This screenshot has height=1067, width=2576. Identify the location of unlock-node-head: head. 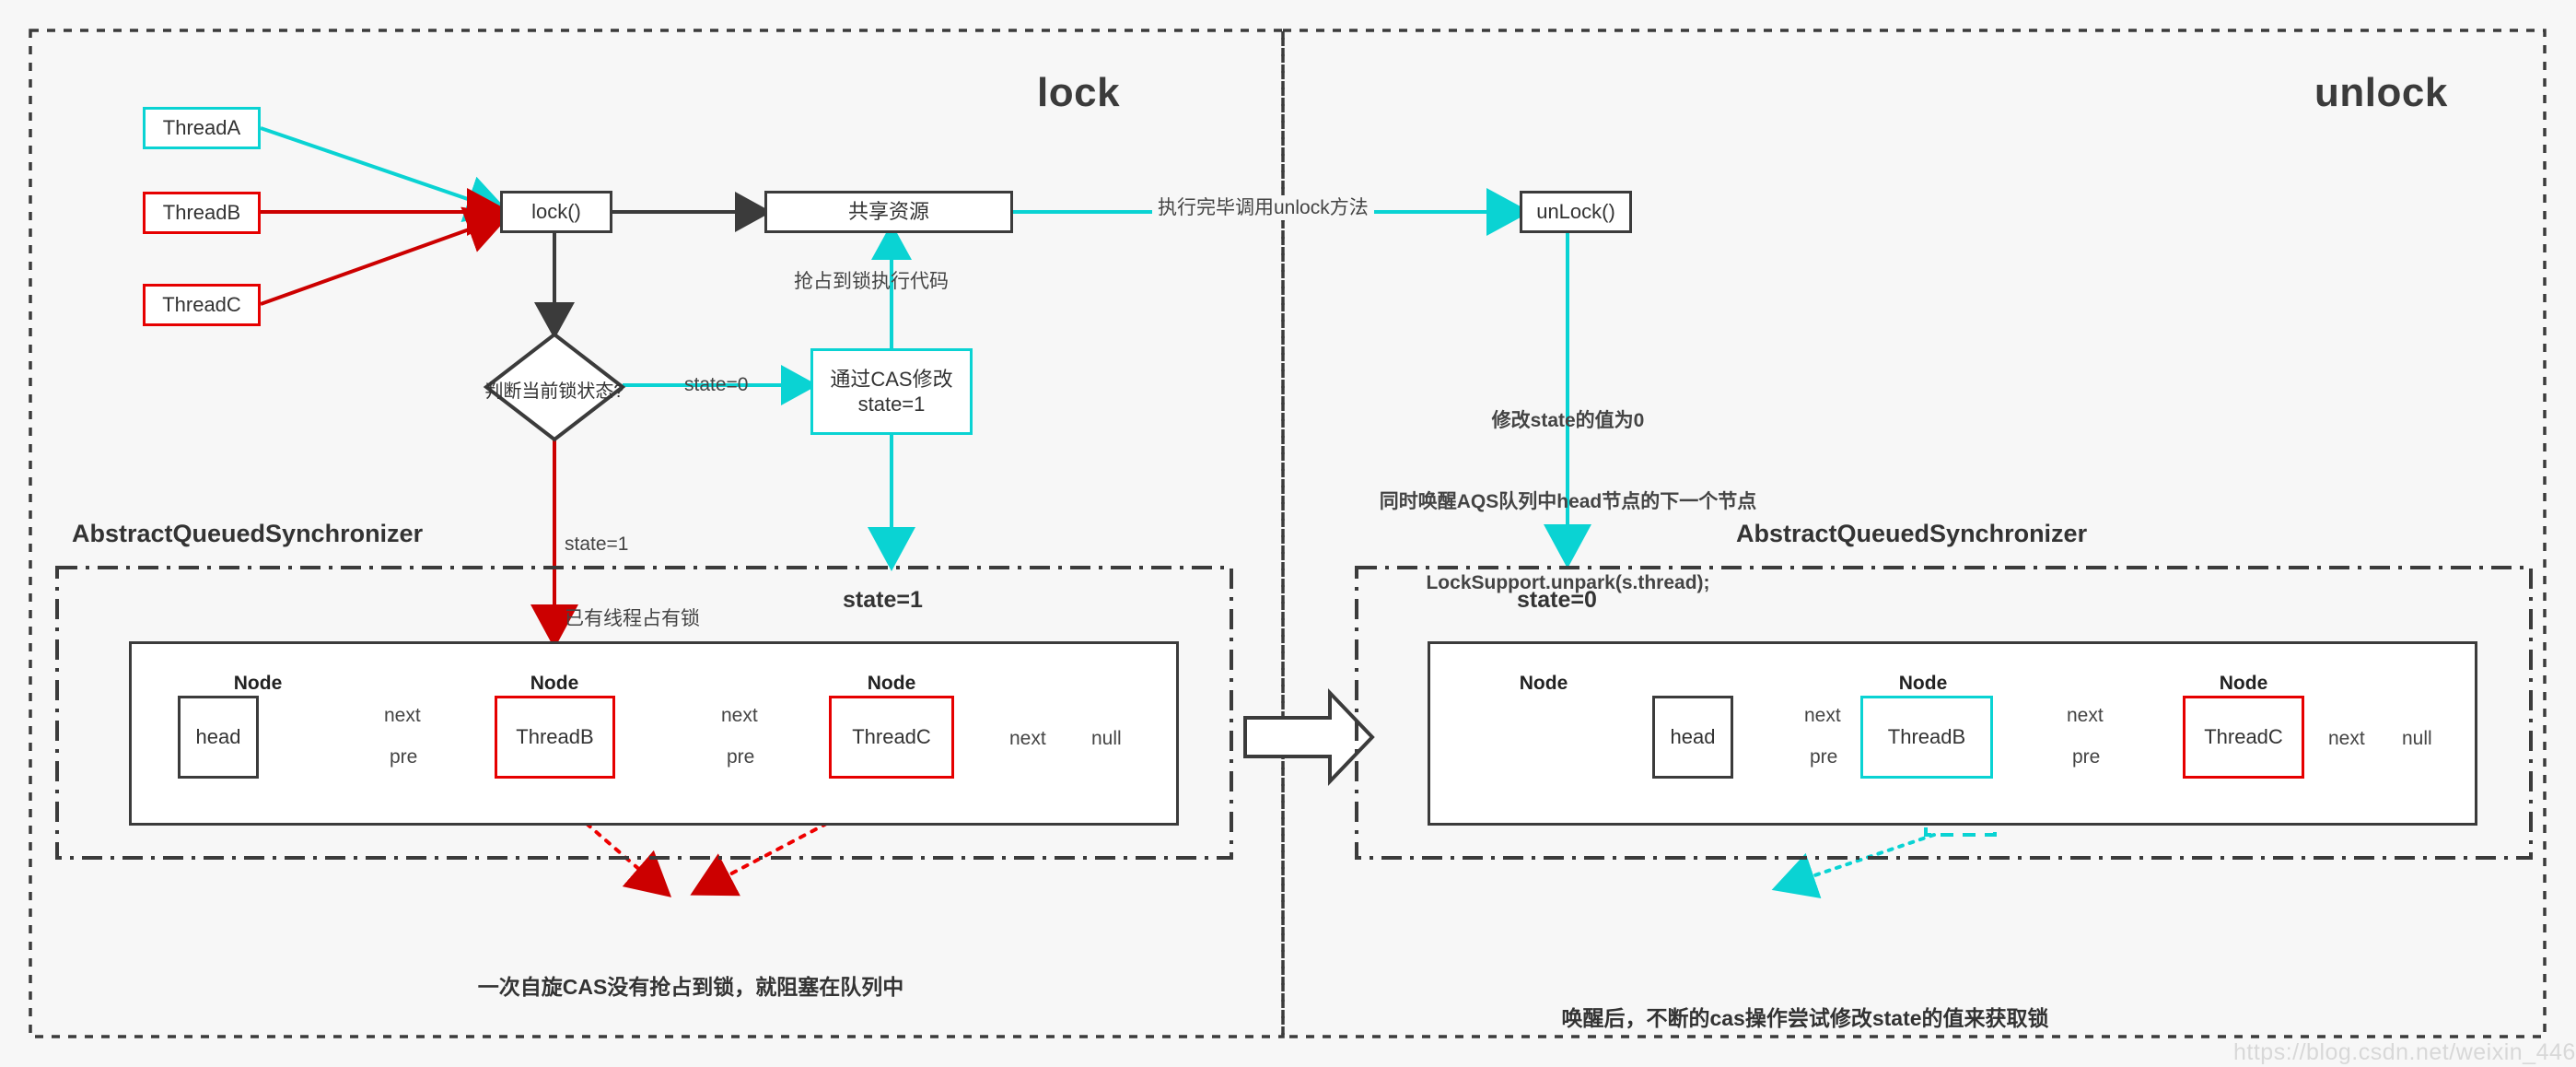
(1692, 737).